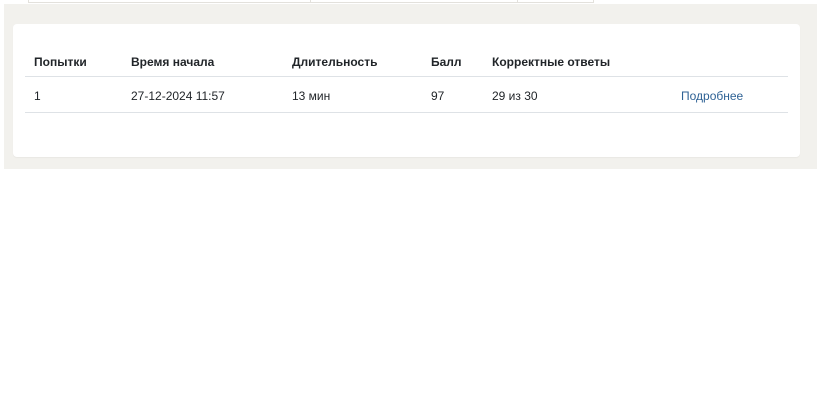 The height and width of the screenshot is (406, 828). I want to click on column-header-duration: Длительность, so click(335, 62).